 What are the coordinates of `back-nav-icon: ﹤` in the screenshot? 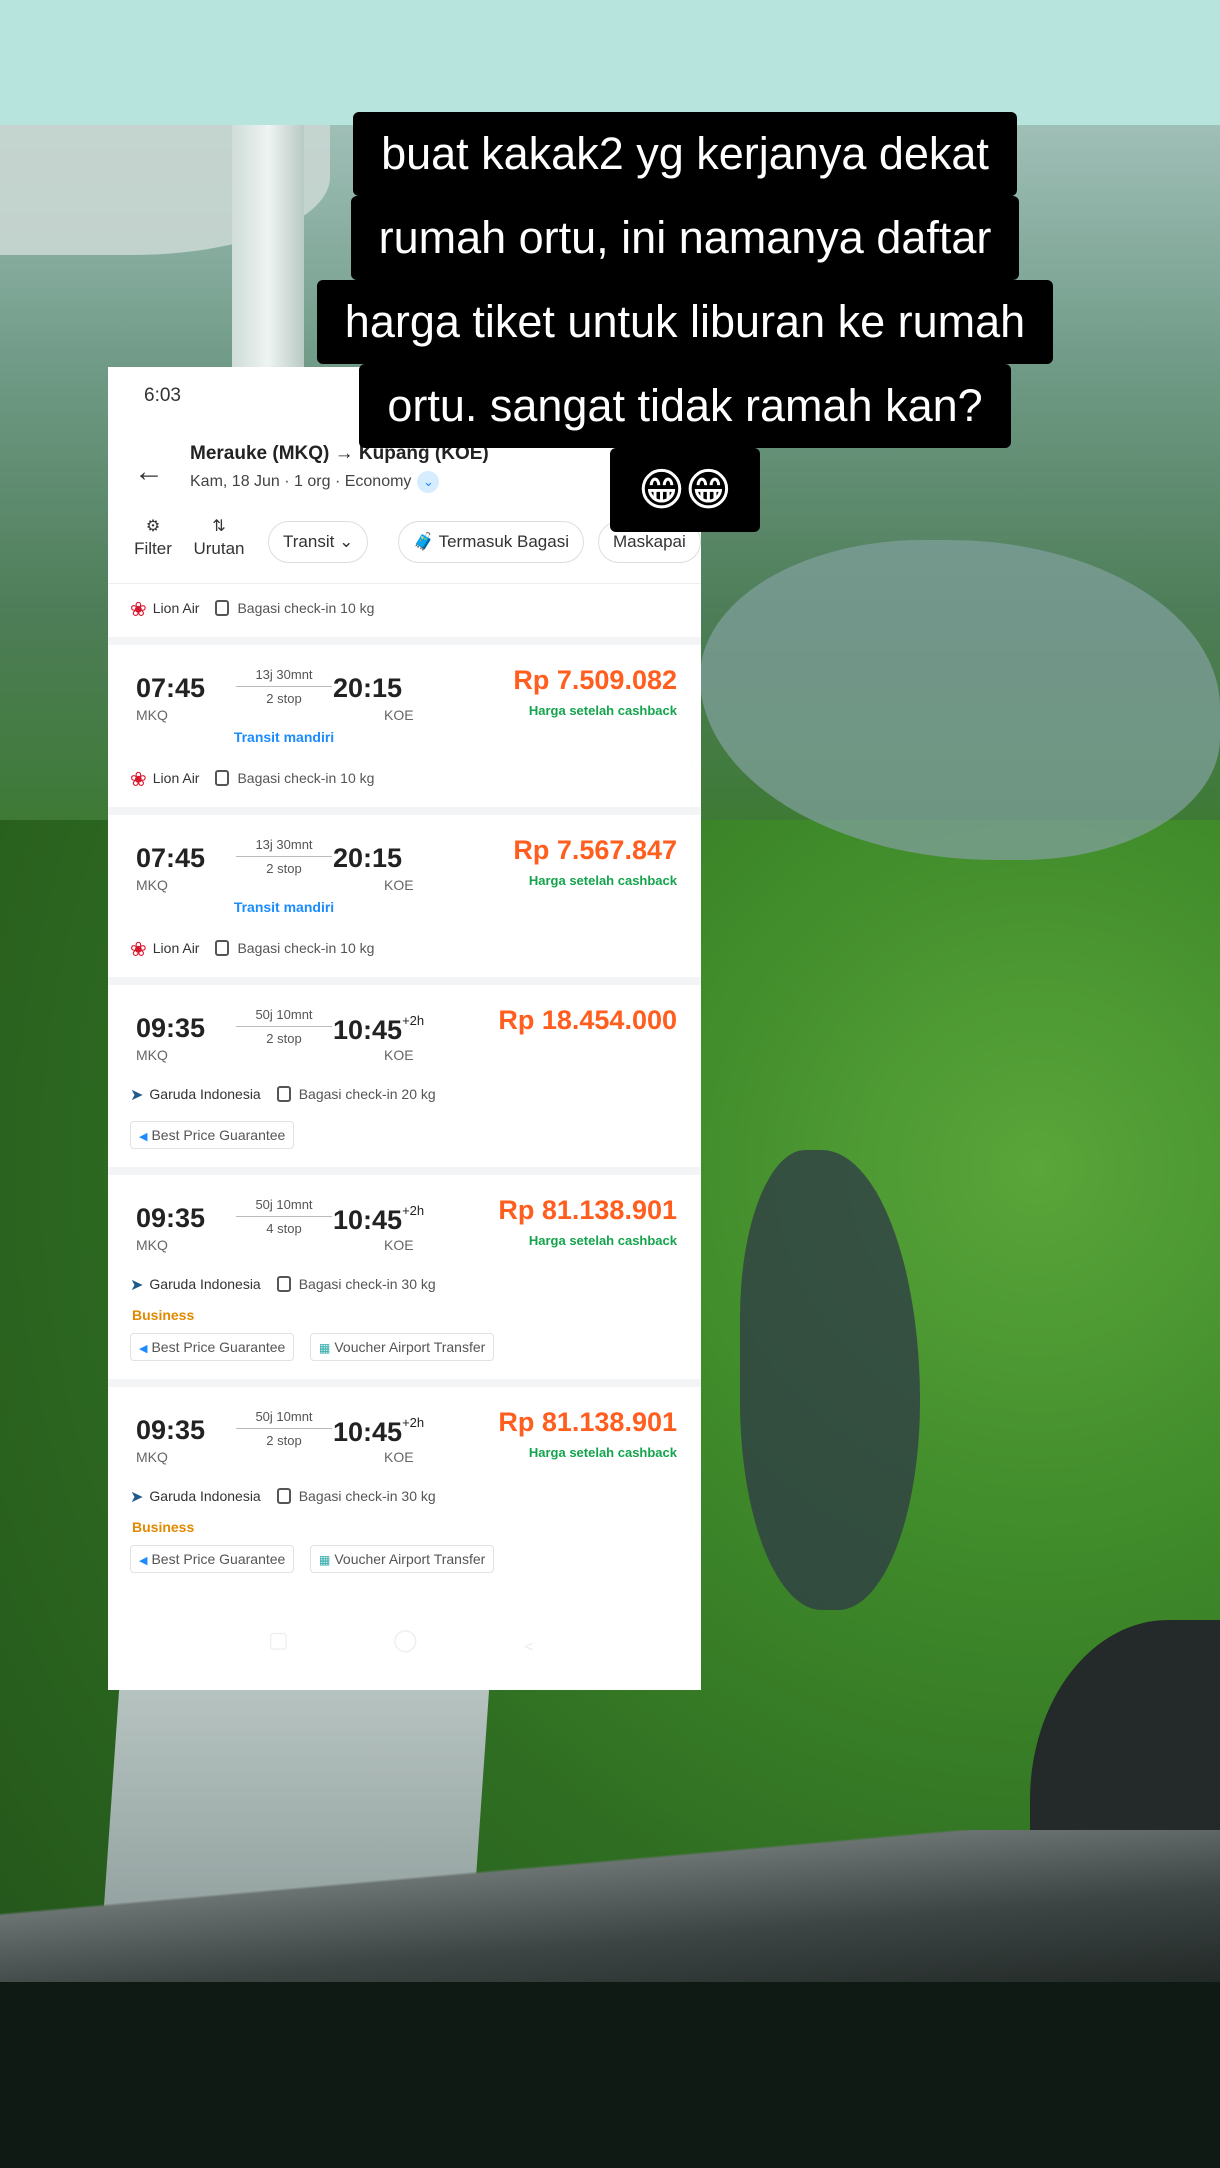 It's located at (529, 1643).